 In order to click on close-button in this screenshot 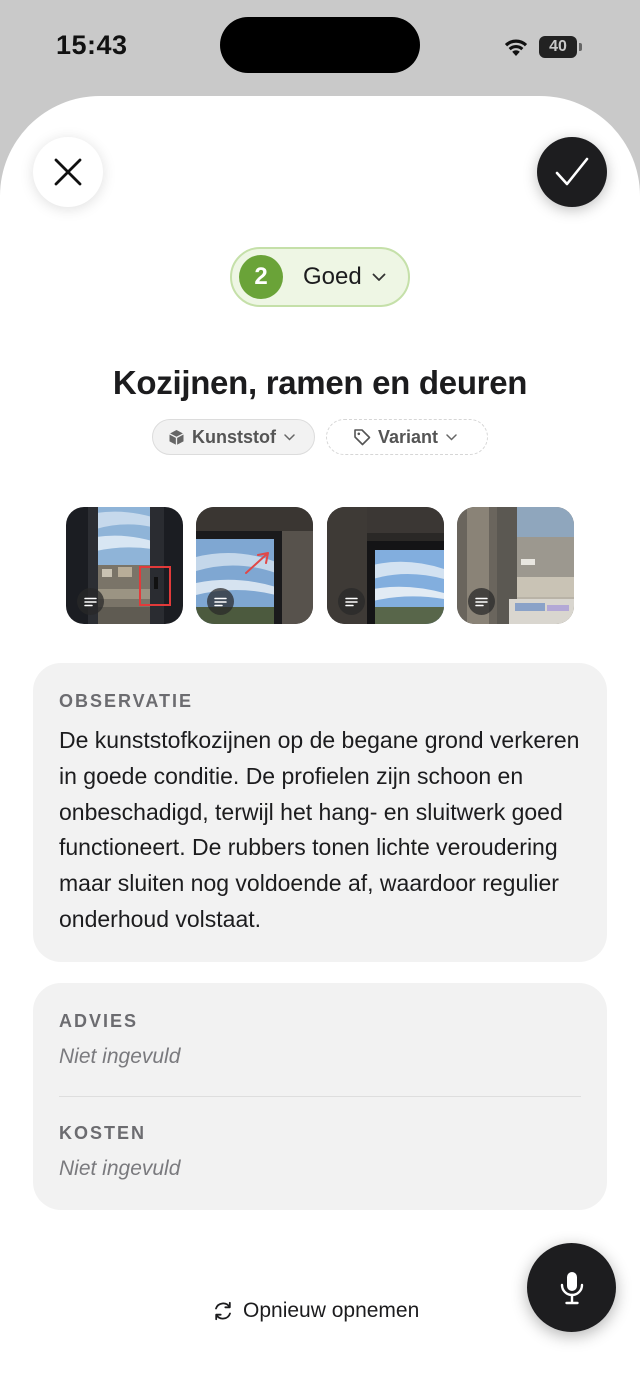, I will do `click(68, 172)`.